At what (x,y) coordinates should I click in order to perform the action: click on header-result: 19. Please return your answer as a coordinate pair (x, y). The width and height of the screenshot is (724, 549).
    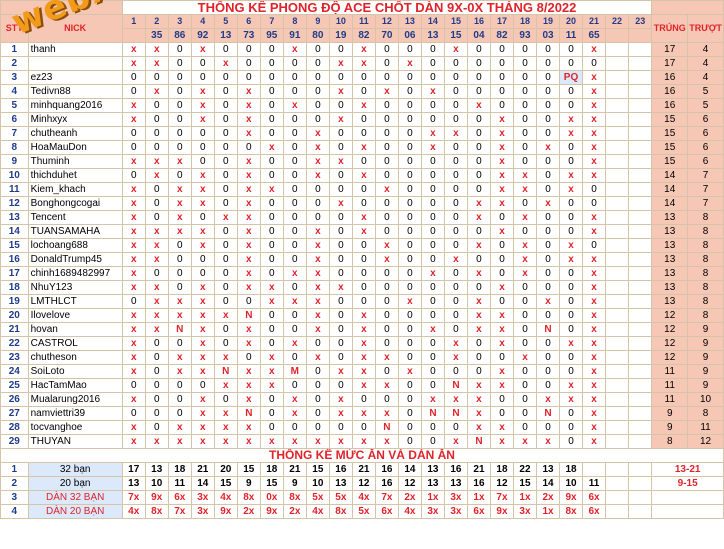
    Looking at the image, I should click on (340, 35).